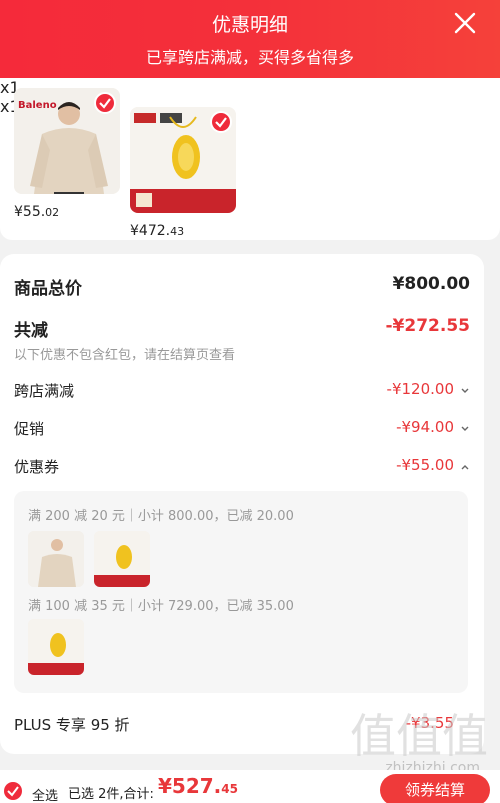 The height and width of the screenshot is (803, 500). I want to click on page-subtitle: 已享跨店满减，买得多省得多, so click(249, 57).